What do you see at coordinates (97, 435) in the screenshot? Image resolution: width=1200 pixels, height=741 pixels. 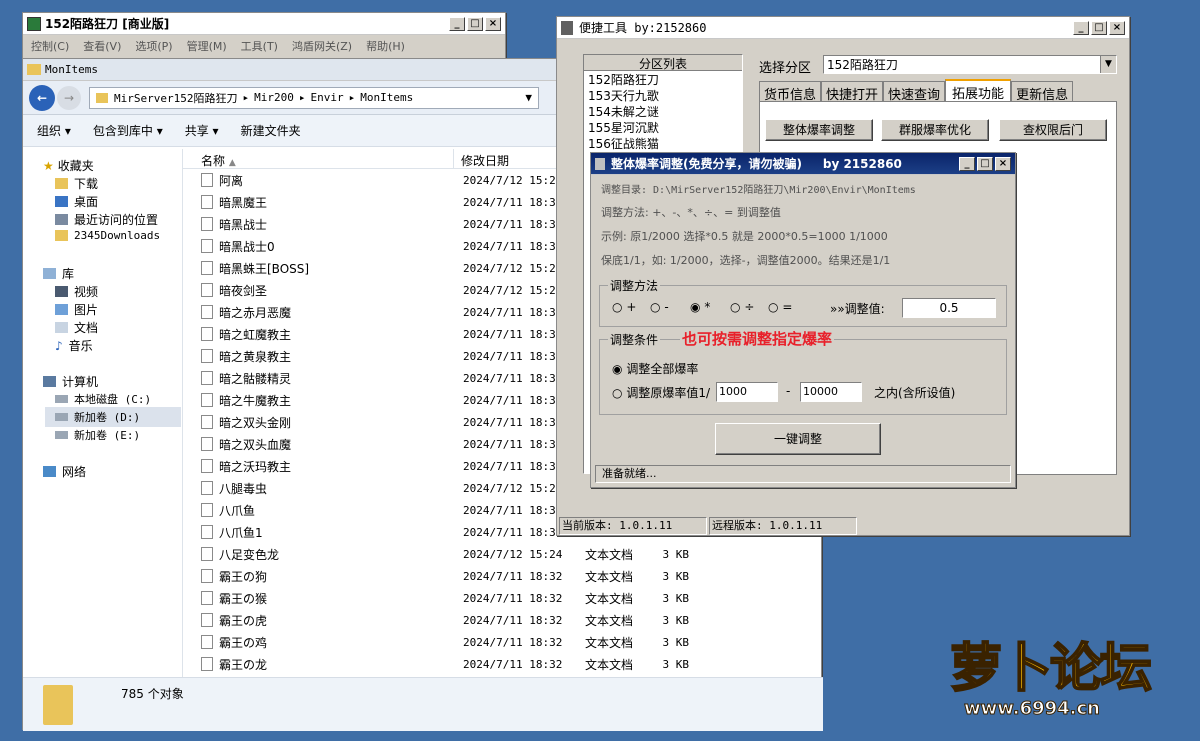 I see `nav-drive-e: 新加卷 (E:)` at bounding box center [97, 435].